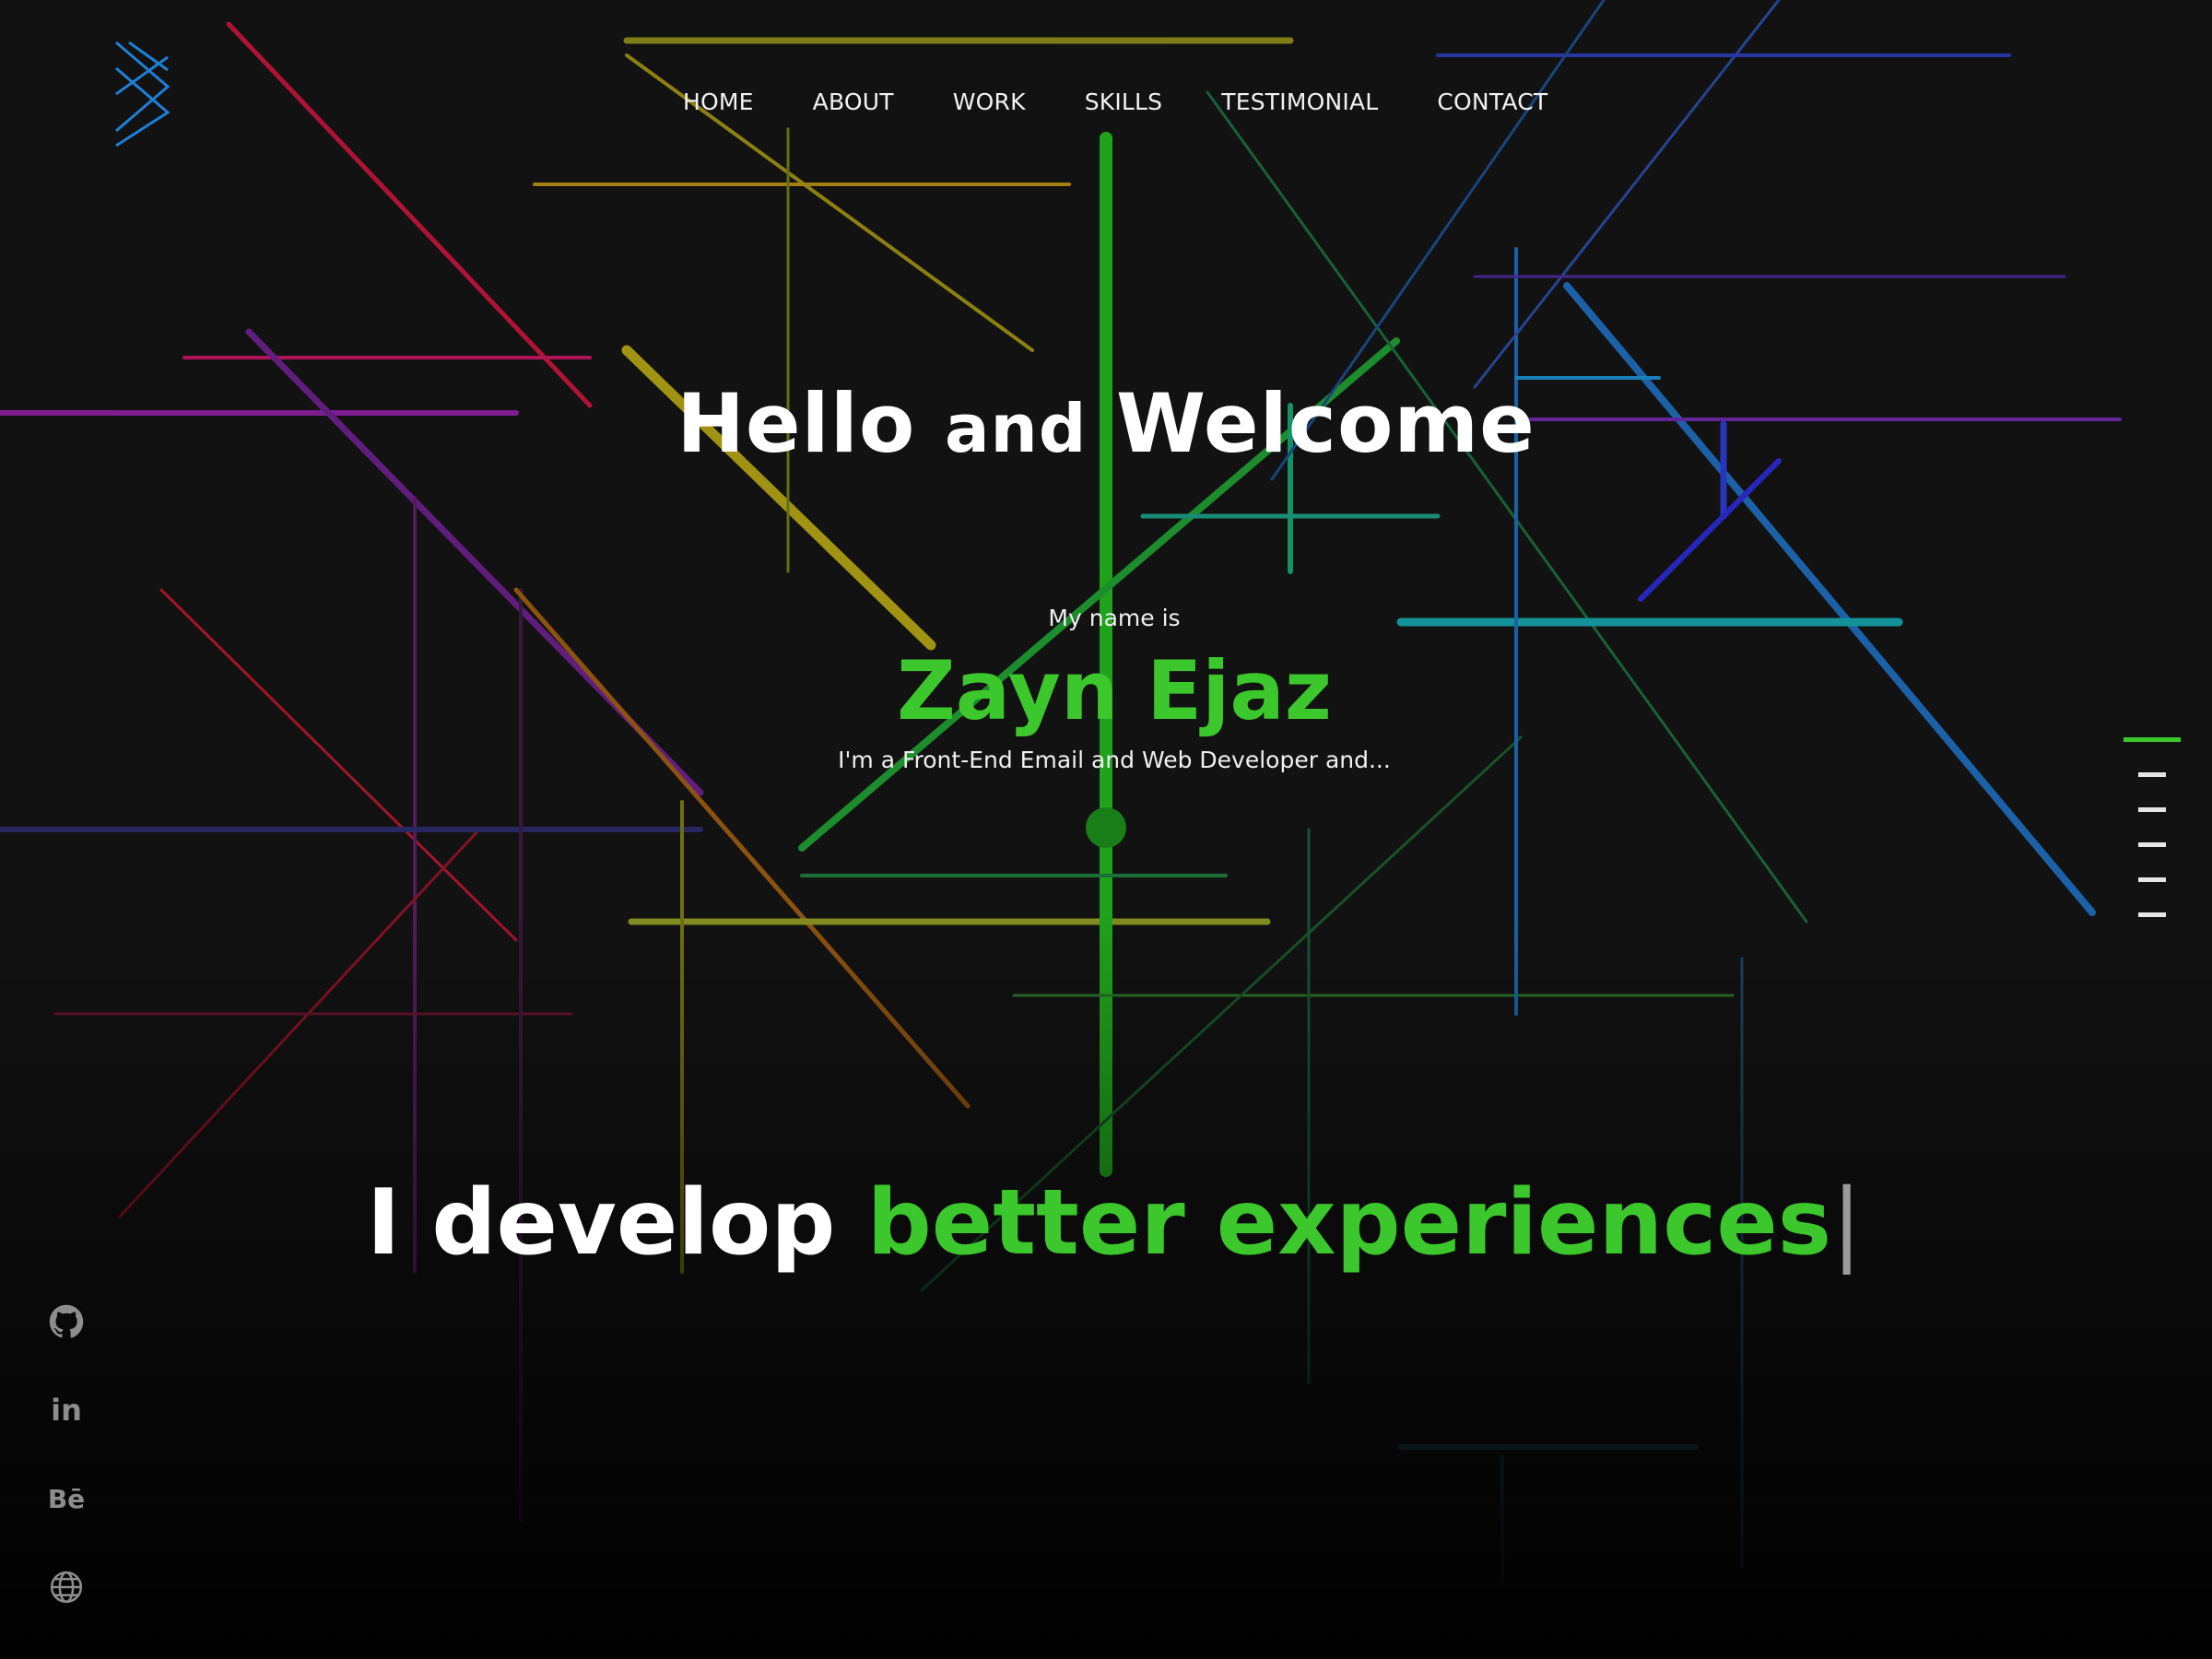 The image size is (2212, 1659). I want to click on intro-text: My name is, so click(1114, 618).